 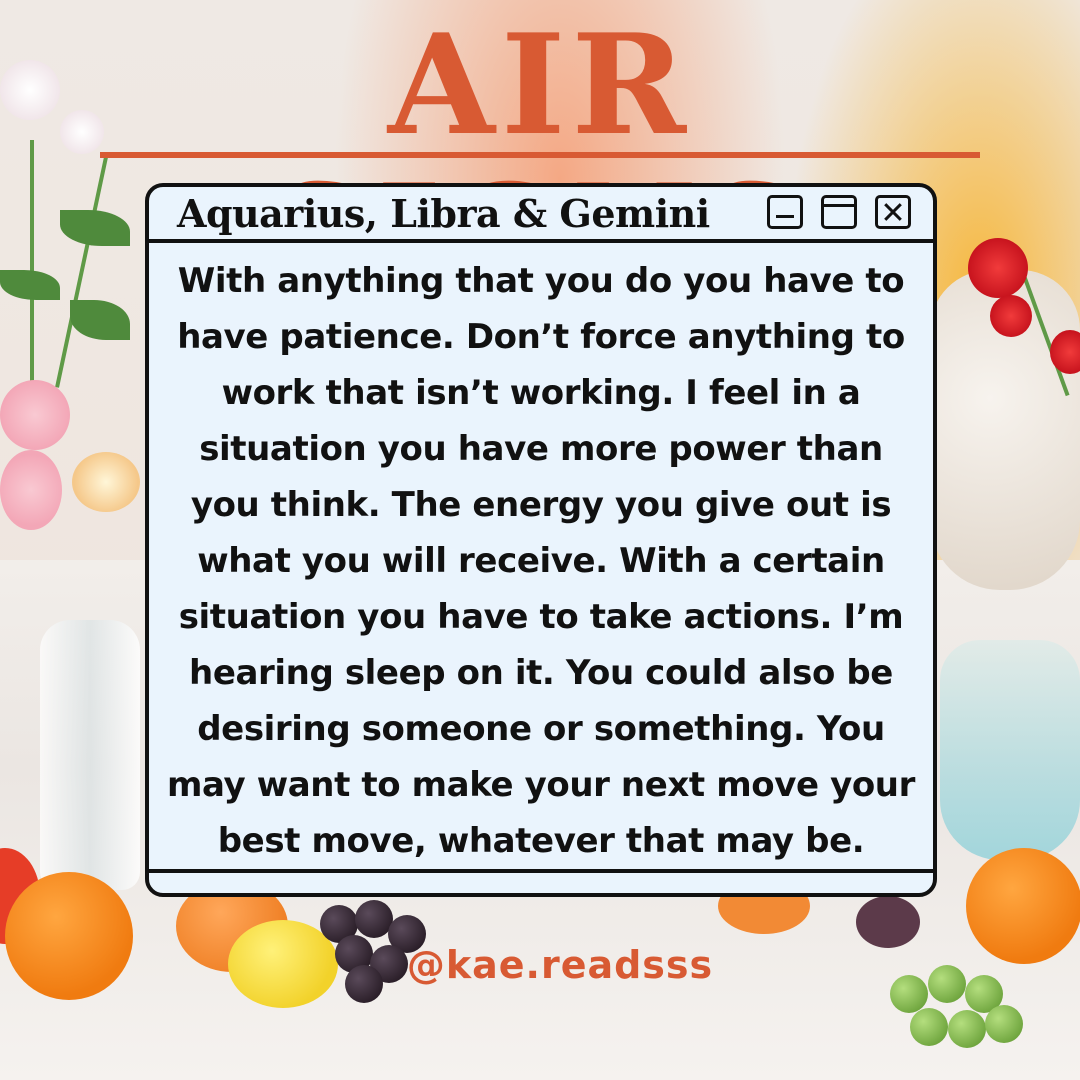 What do you see at coordinates (540, 155) in the screenshot?
I see `title-underline` at bounding box center [540, 155].